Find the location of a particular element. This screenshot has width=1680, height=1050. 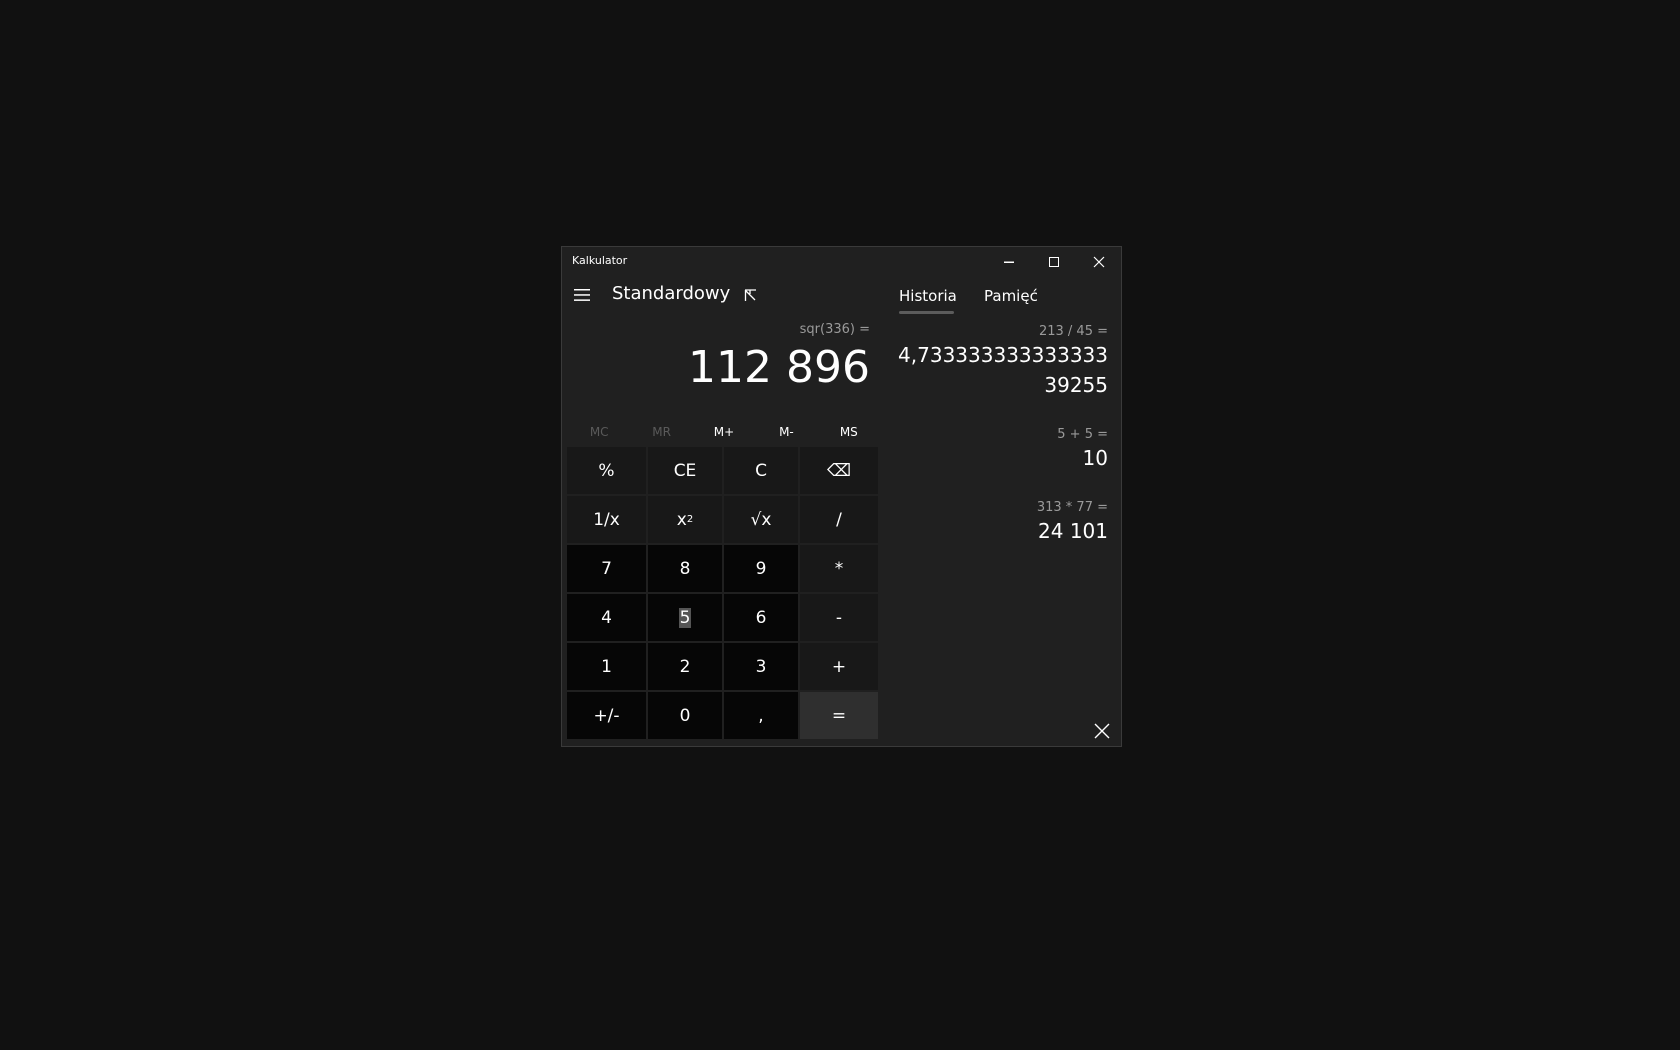

backspace-icon: ⌫ is located at coordinates (839, 470).